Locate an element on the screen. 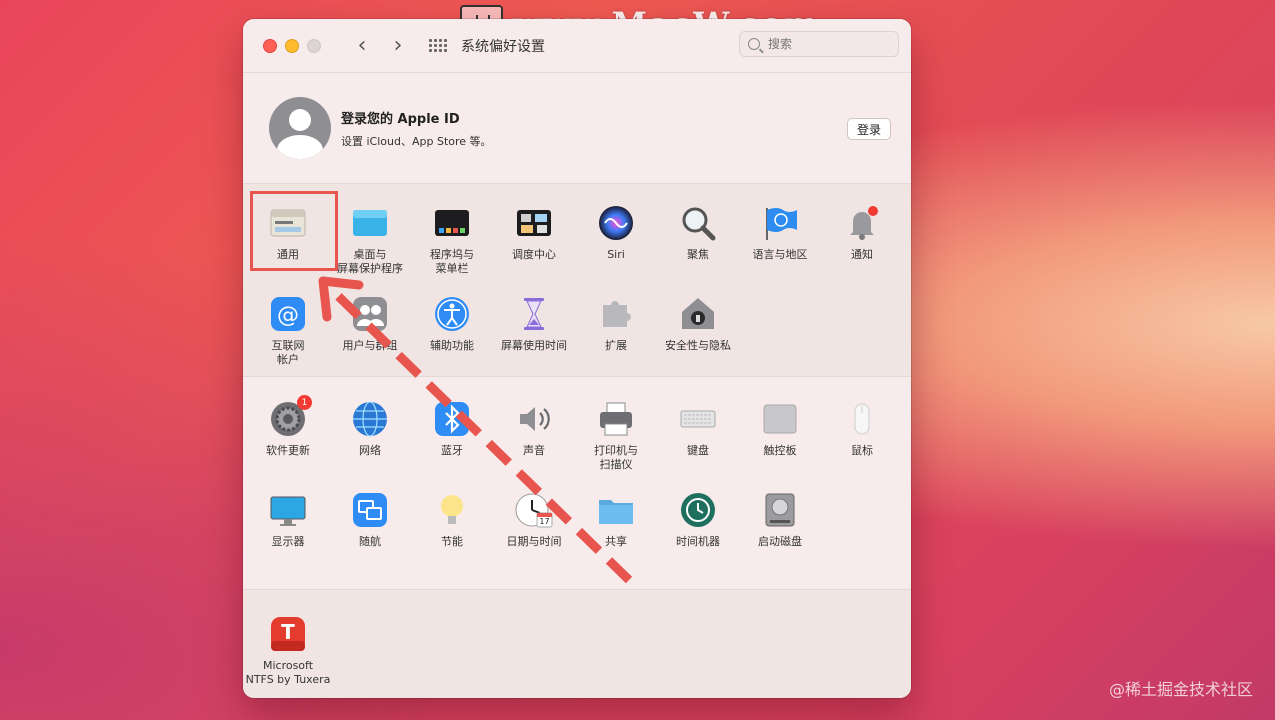 The height and width of the screenshot is (720, 1275). trackpad-icon is located at coordinates (780, 419).